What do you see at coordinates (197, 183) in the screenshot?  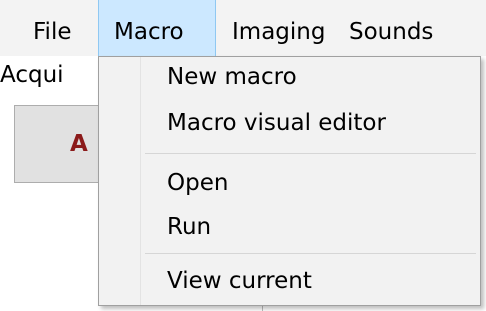 I see `menu-item-open: Open` at bounding box center [197, 183].